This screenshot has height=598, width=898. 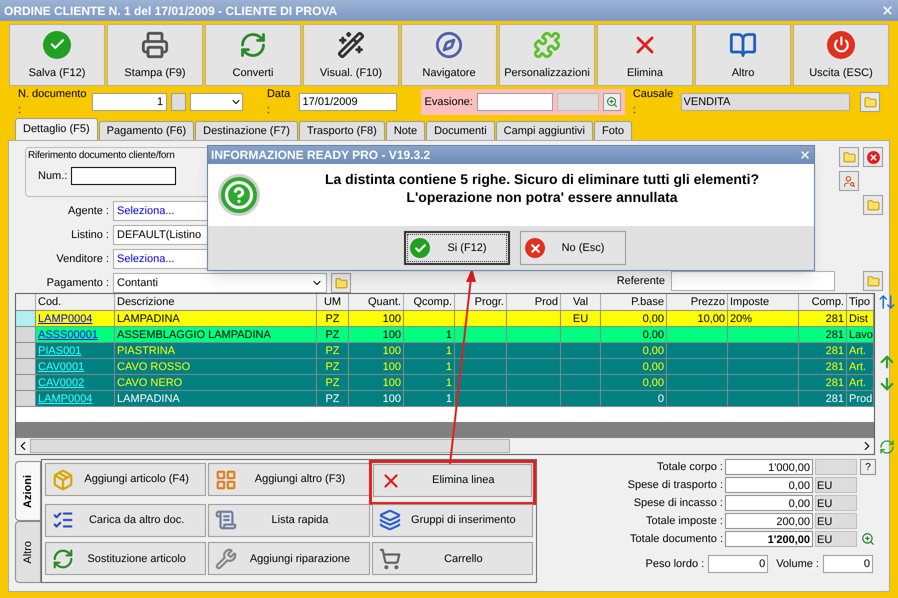 I want to click on action-button: Gruppi di inserimento, so click(x=452, y=520).